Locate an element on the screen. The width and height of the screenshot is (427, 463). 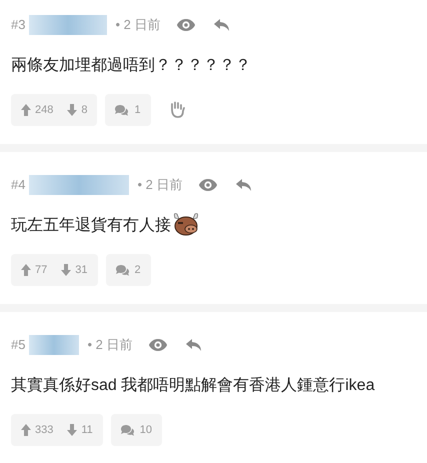
post-number: #4 is located at coordinates (18, 185).